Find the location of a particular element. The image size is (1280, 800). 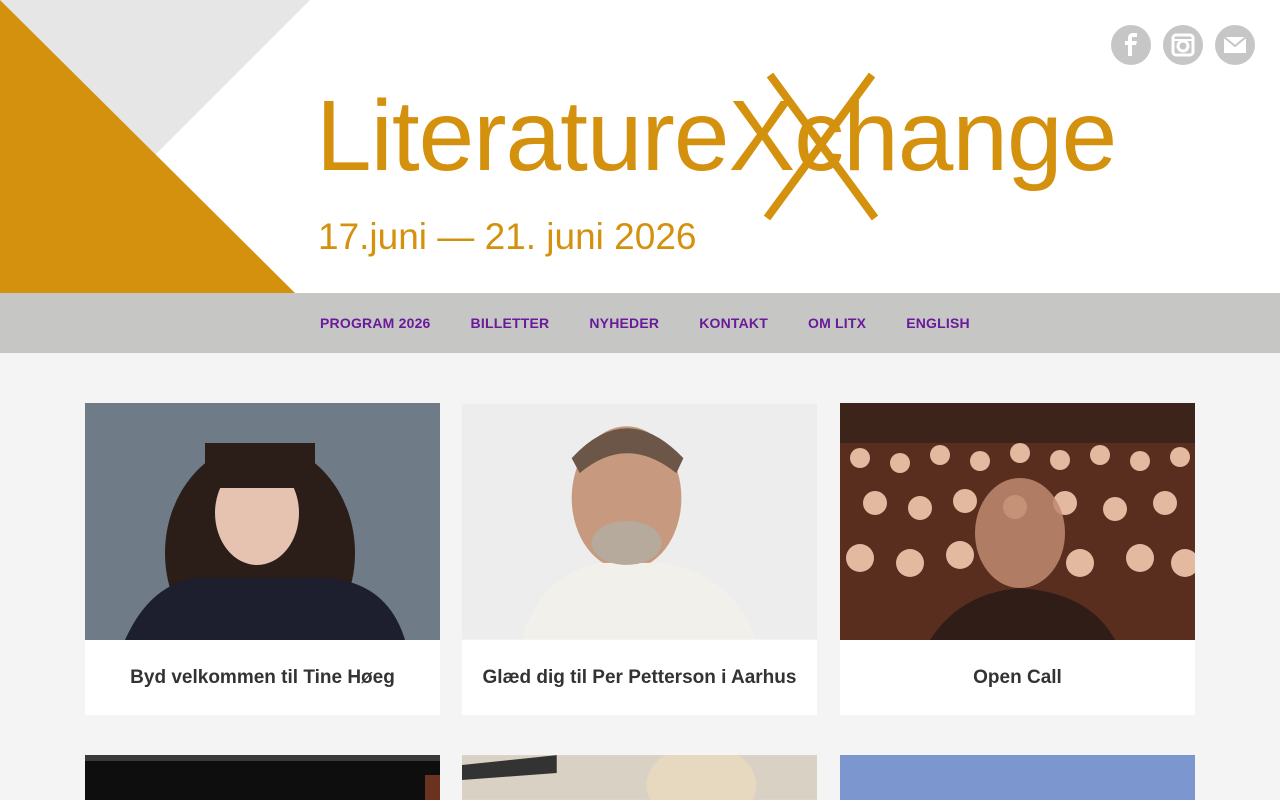

card-title: Open Call is located at coordinates (1017, 677).